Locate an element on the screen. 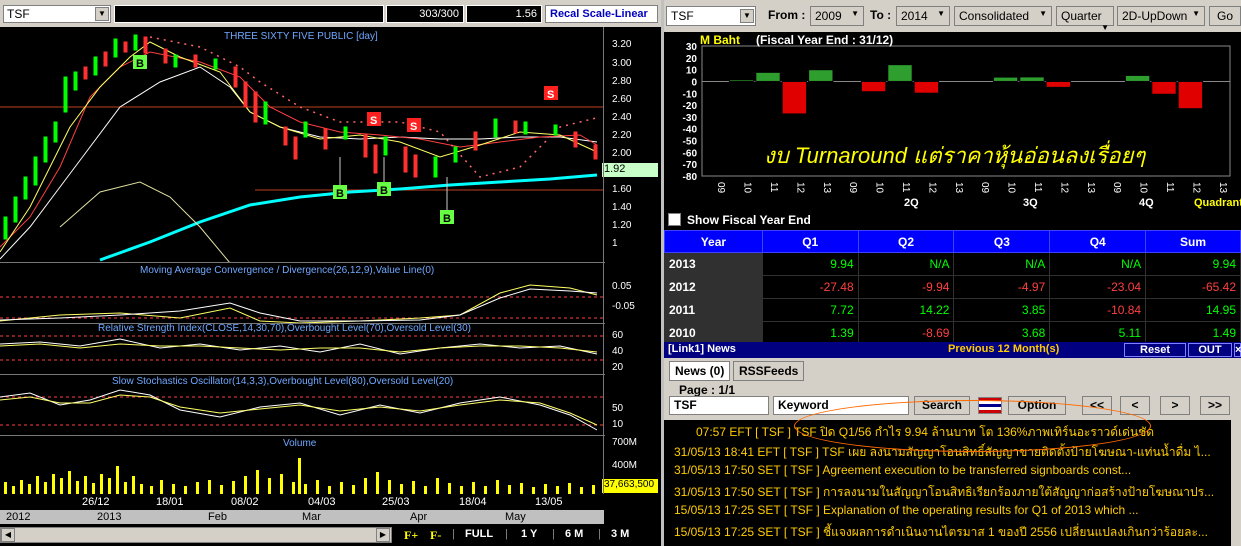  value-field-value: 1.56 is located at coordinates (526, 14).